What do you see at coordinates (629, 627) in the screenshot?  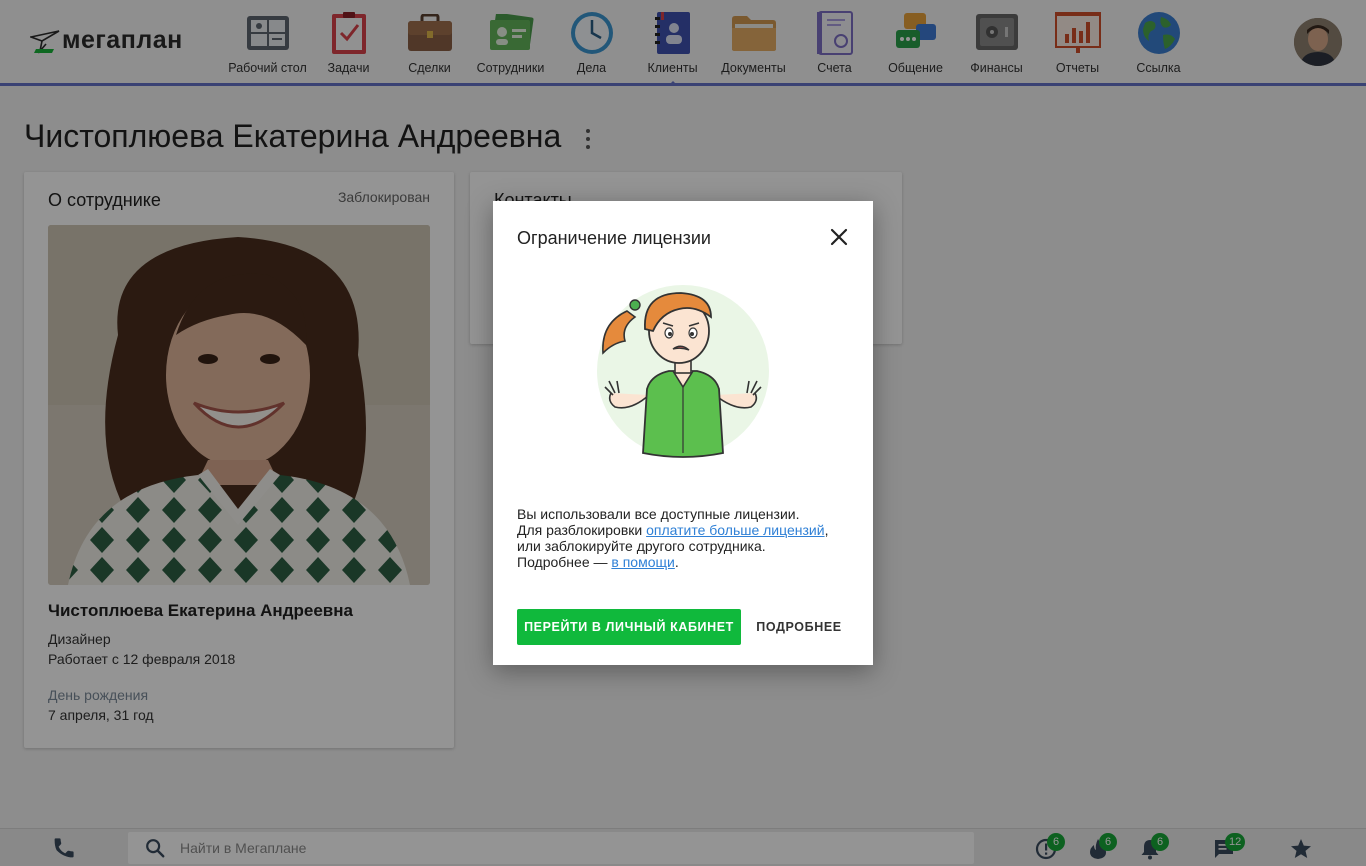 I see `go-to-account-button: ПЕРЕЙТИ В ЛИЧНЫЙ КАБИНЕТ` at bounding box center [629, 627].